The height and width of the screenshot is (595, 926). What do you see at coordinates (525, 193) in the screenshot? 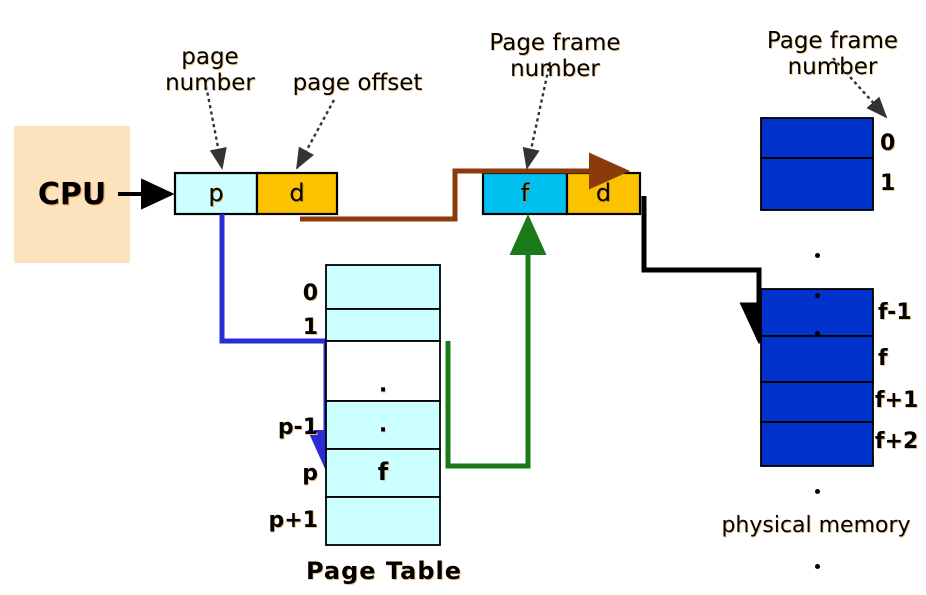
I see `physical-address-frame-label: f` at bounding box center [525, 193].